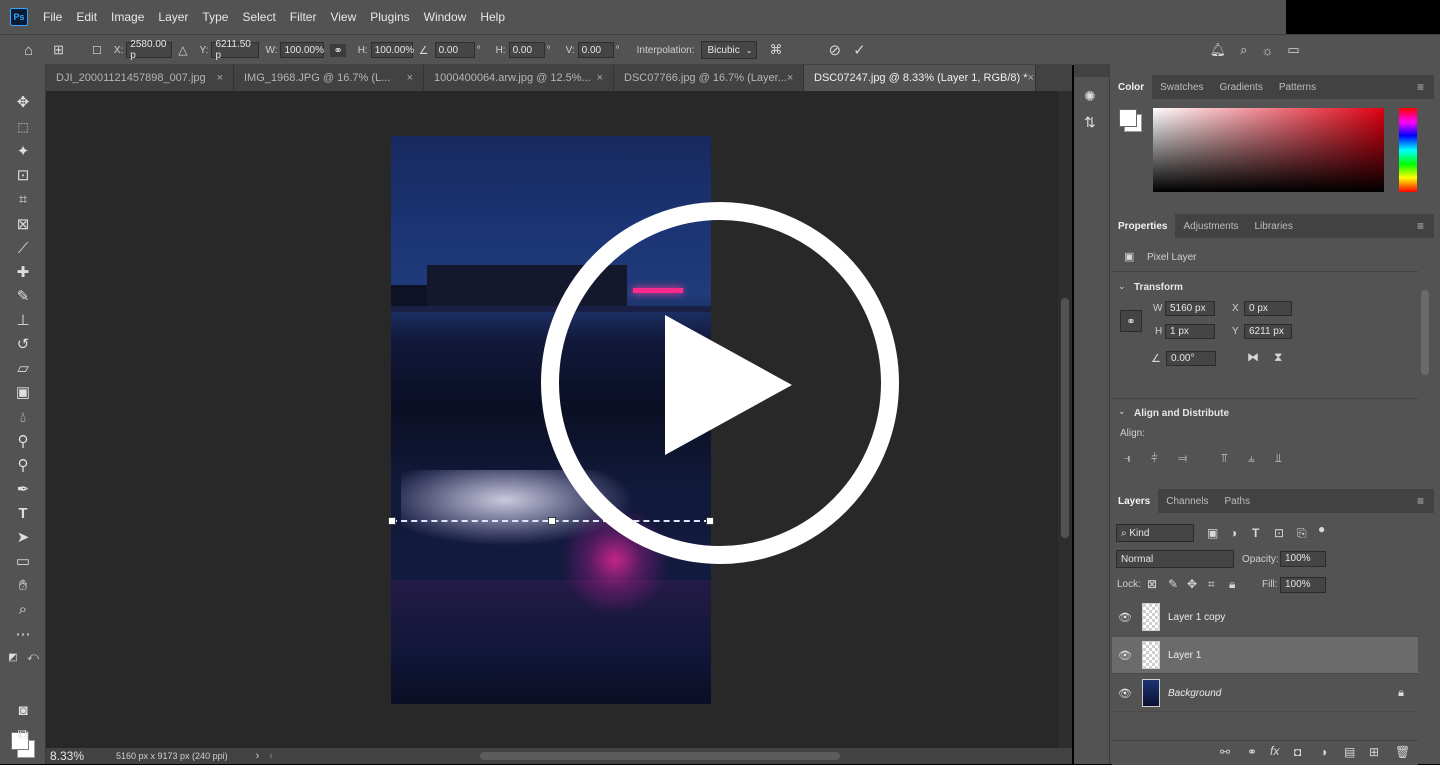 This screenshot has width=1440, height=765. What do you see at coordinates (1274, 751) in the screenshot?
I see `fx-icon: fx` at bounding box center [1274, 751].